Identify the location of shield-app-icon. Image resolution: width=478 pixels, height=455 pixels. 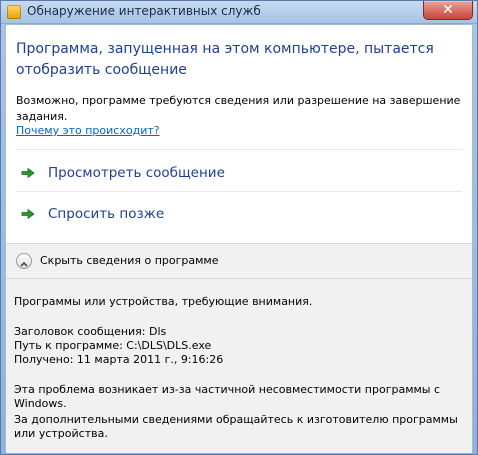
(14, 12).